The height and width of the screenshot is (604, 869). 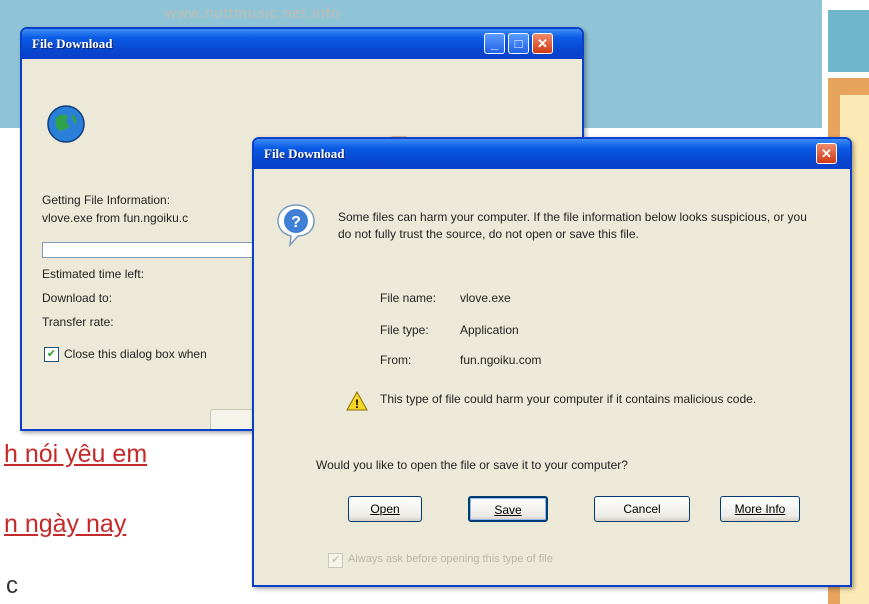 What do you see at coordinates (494, 43) in the screenshot?
I see `minimize-button: _` at bounding box center [494, 43].